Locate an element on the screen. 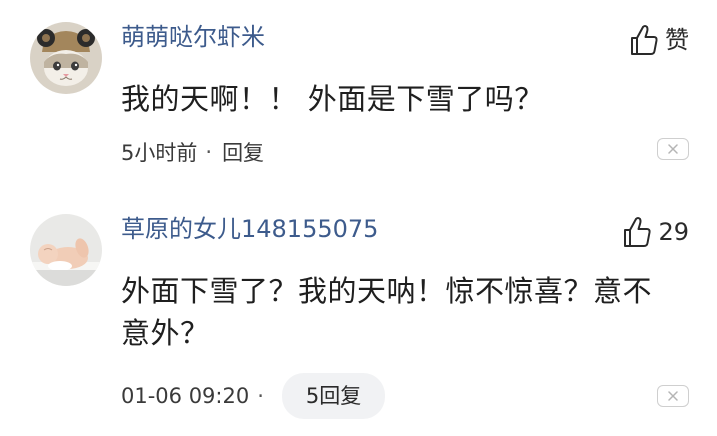 This screenshot has width=717, height=436. like-count: 29 is located at coordinates (673, 232).